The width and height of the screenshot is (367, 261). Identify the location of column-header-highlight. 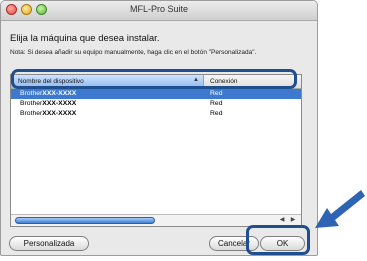
(154, 79).